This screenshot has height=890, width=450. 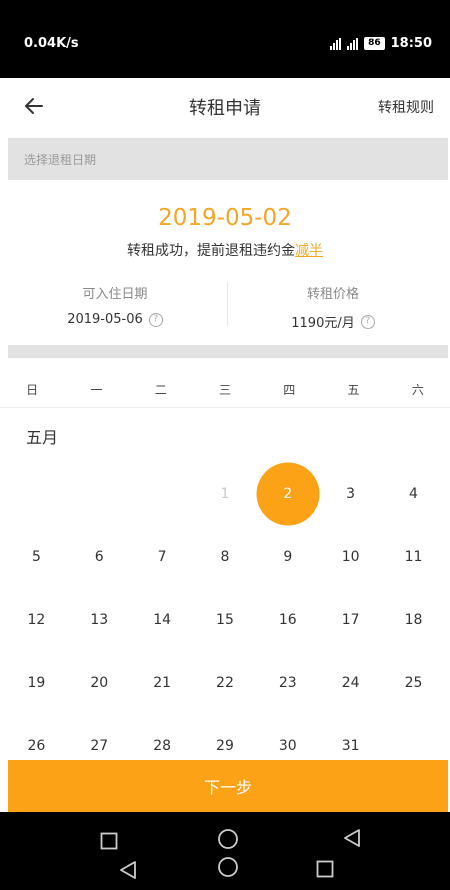 I want to click on calendar-day-number: 7, so click(x=162, y=556).